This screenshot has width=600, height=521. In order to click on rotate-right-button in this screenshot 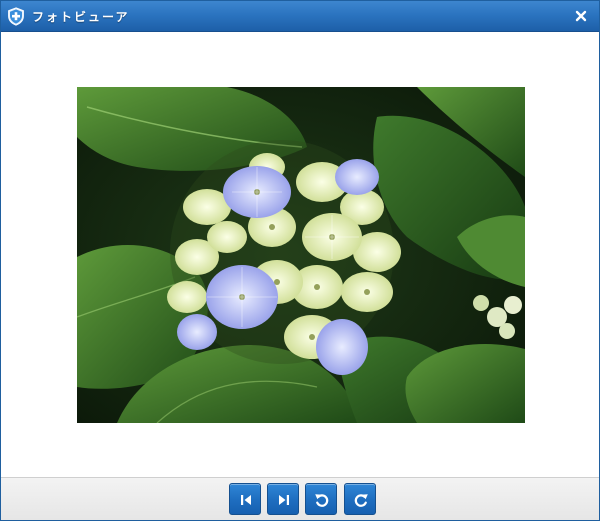, I will do `click(360, 499)`.